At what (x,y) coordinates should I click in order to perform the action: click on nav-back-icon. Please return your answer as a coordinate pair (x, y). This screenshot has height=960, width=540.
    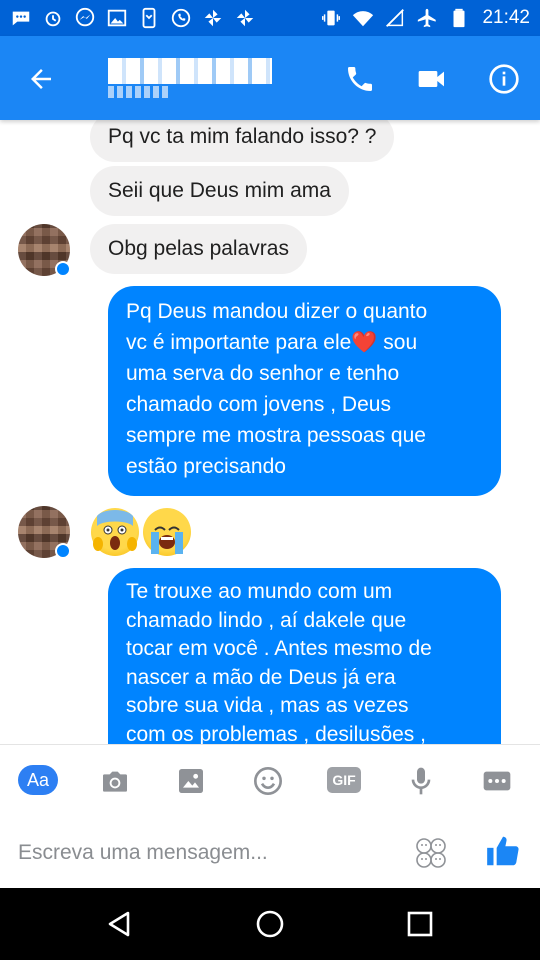
    Looking at the image, I should click on (120, 924).